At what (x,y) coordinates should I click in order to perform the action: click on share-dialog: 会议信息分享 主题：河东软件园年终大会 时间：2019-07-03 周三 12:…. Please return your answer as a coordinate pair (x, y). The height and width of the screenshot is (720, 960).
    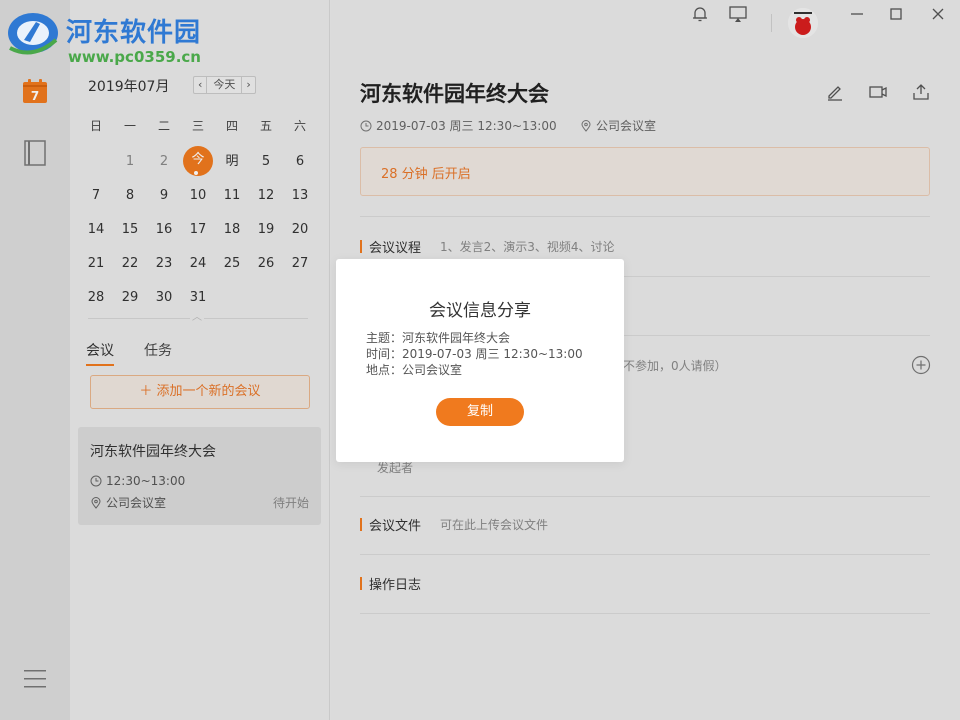
    Looking at the image, I should click on (480, 360).